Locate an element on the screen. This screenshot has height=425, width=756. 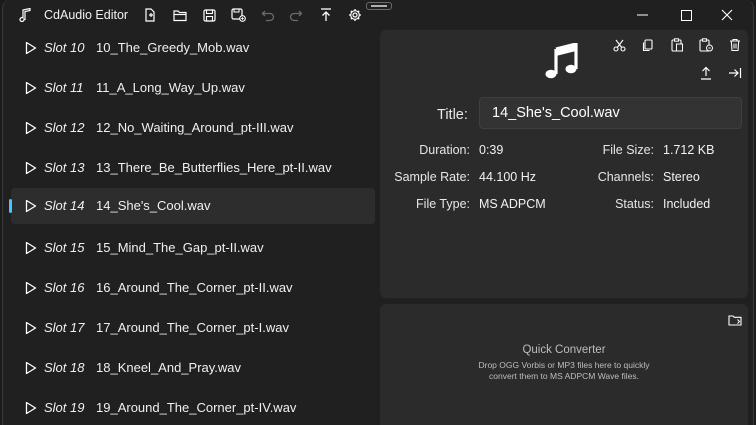
quick-converter-title: Quick Converter is located at coordinates (564, 350).